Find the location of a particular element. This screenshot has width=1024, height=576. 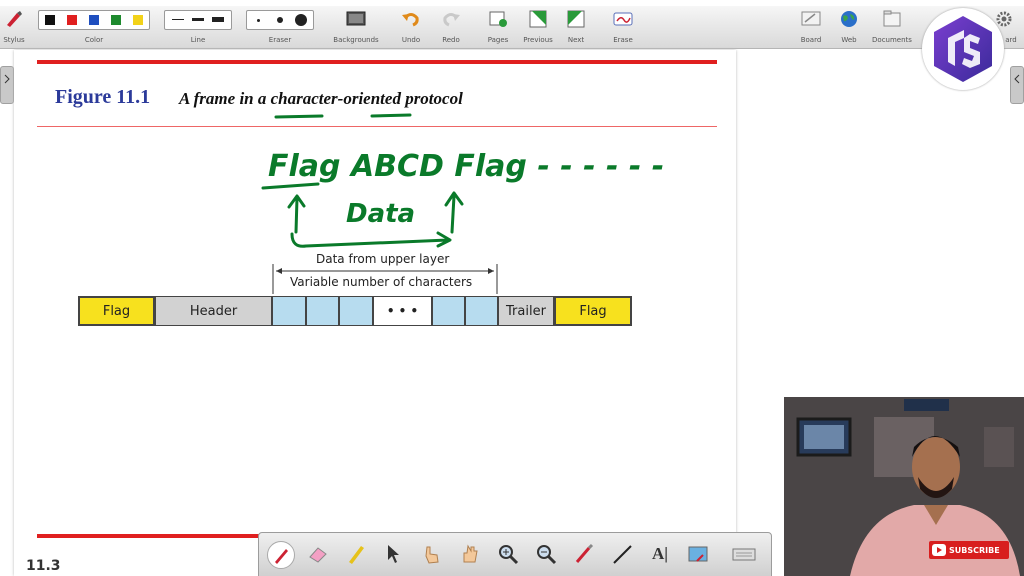

arrow-up-left is located at coordinates (296, 214).